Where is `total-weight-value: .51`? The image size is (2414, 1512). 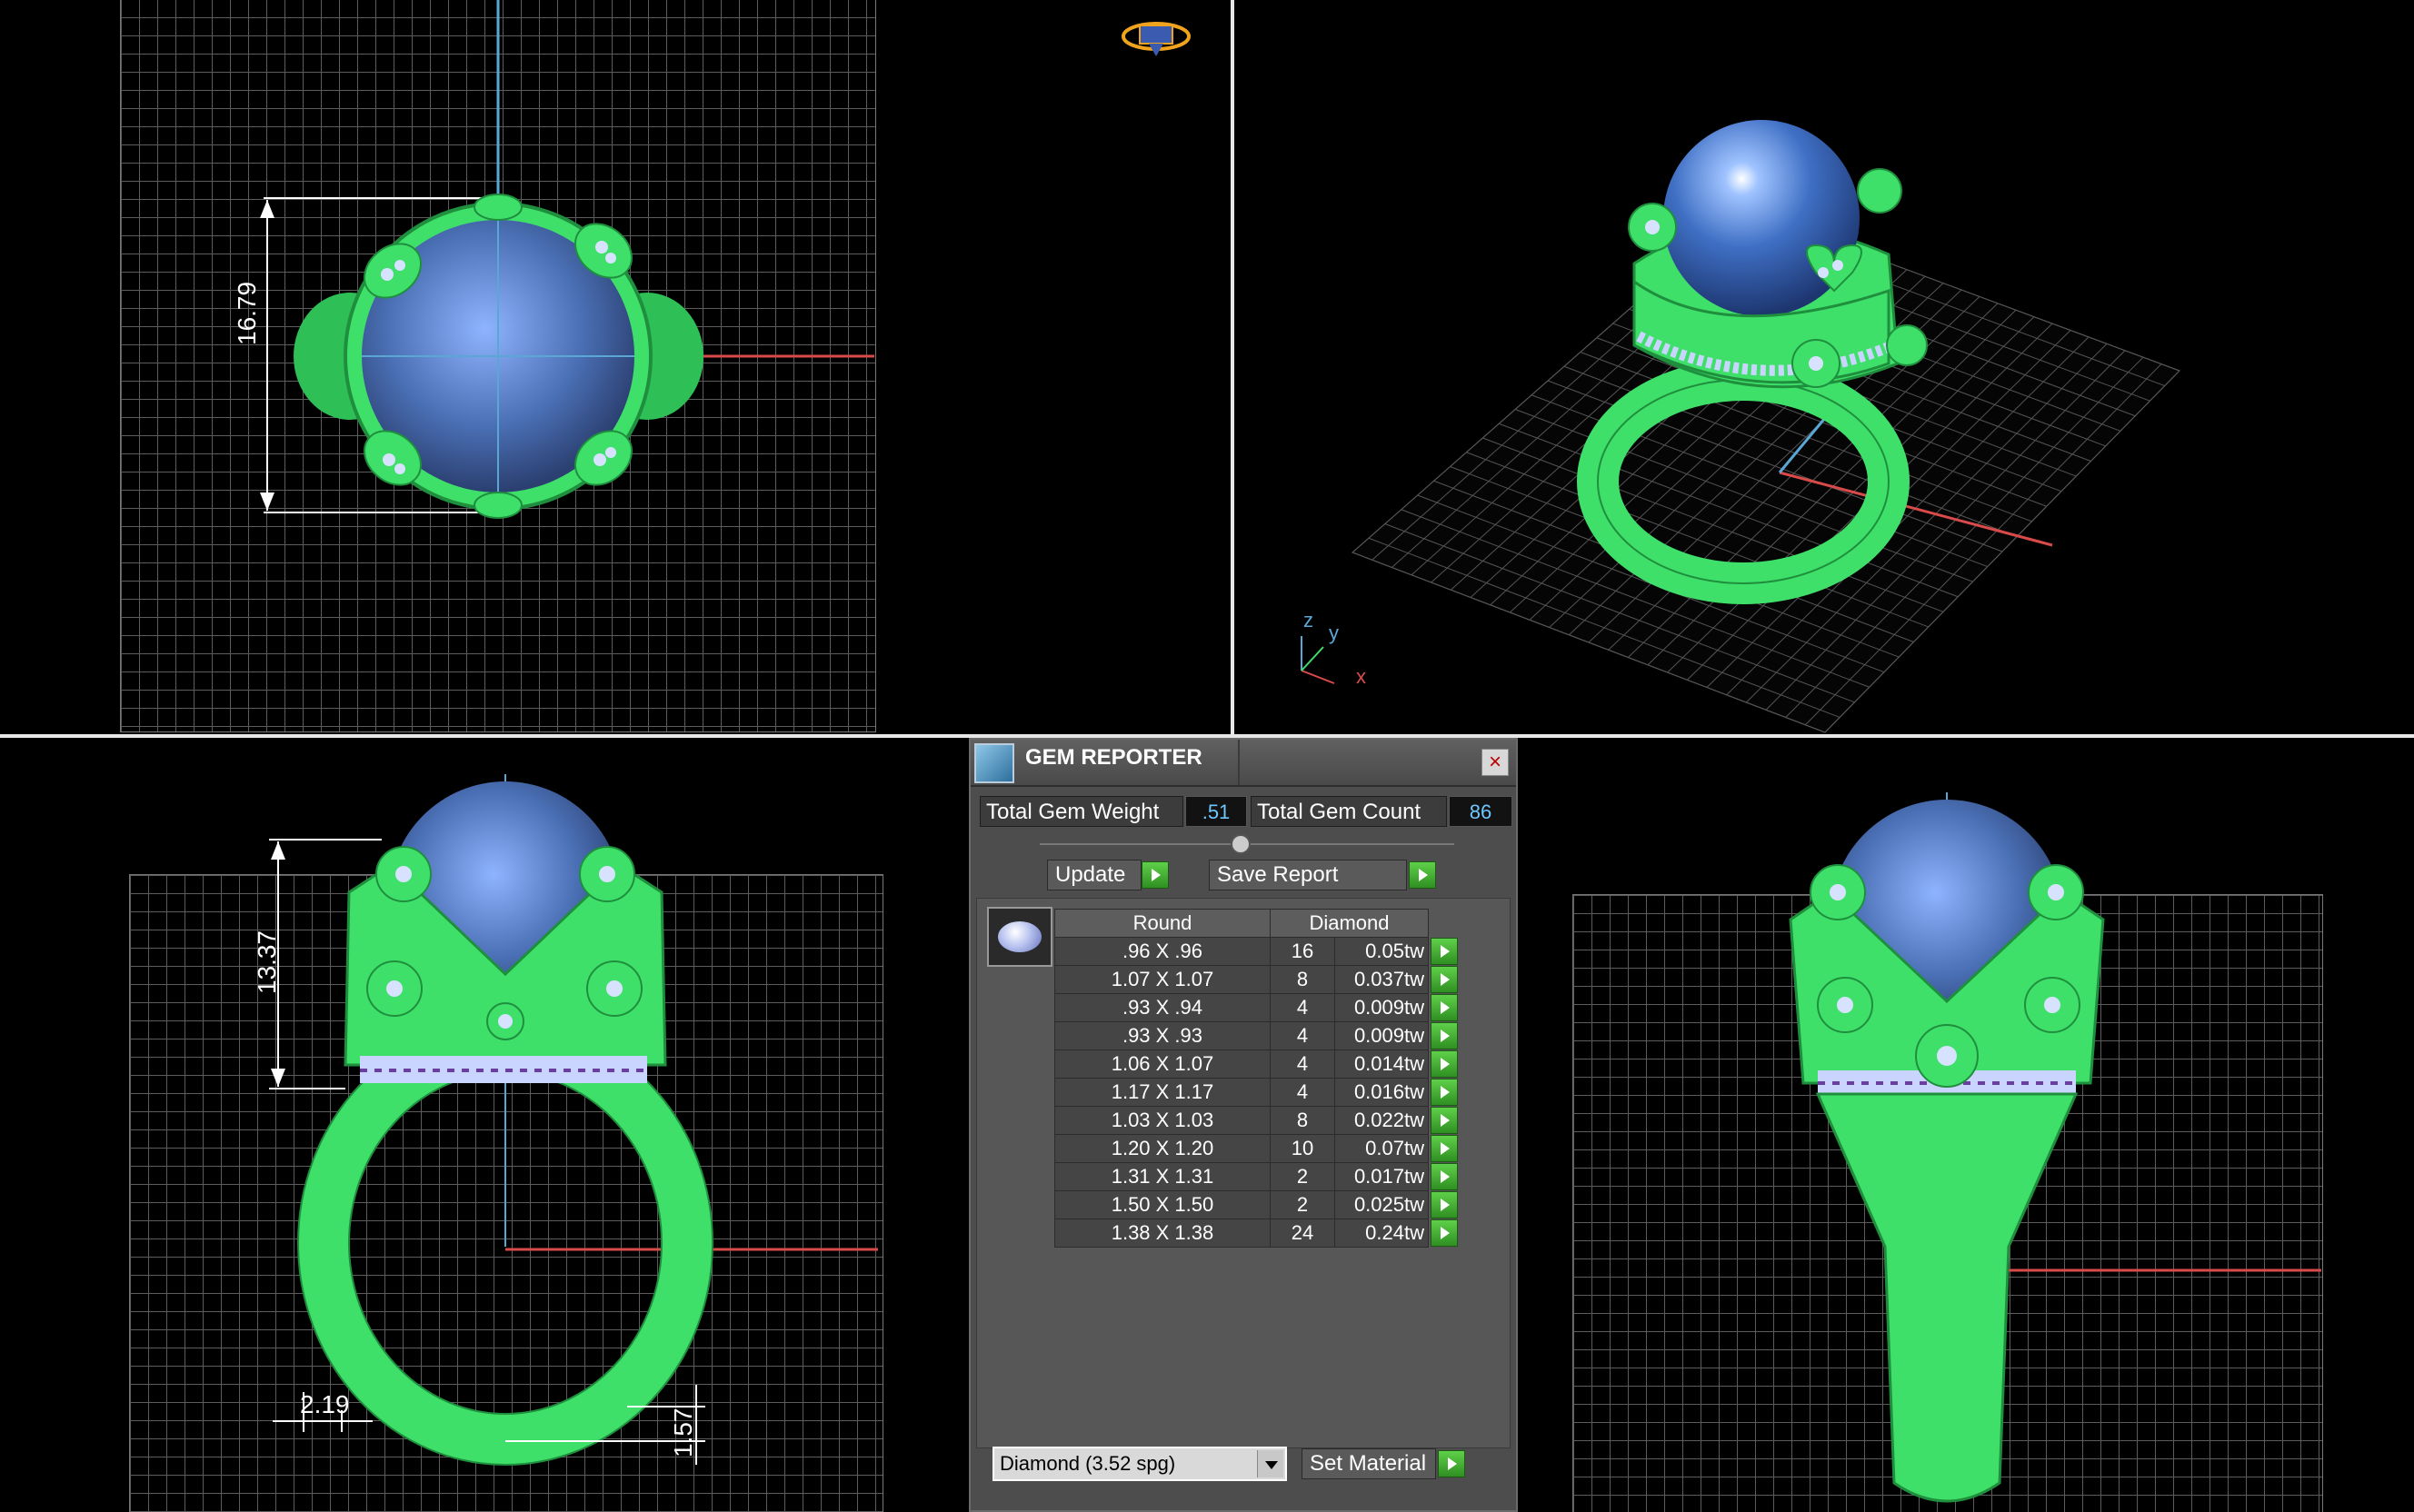
total-weight-value: .51 is located at coordinates (1216, 811).